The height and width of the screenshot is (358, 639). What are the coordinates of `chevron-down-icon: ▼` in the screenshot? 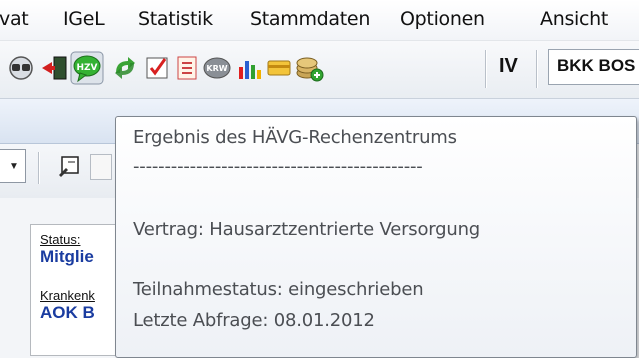 It's located at (14, 166).